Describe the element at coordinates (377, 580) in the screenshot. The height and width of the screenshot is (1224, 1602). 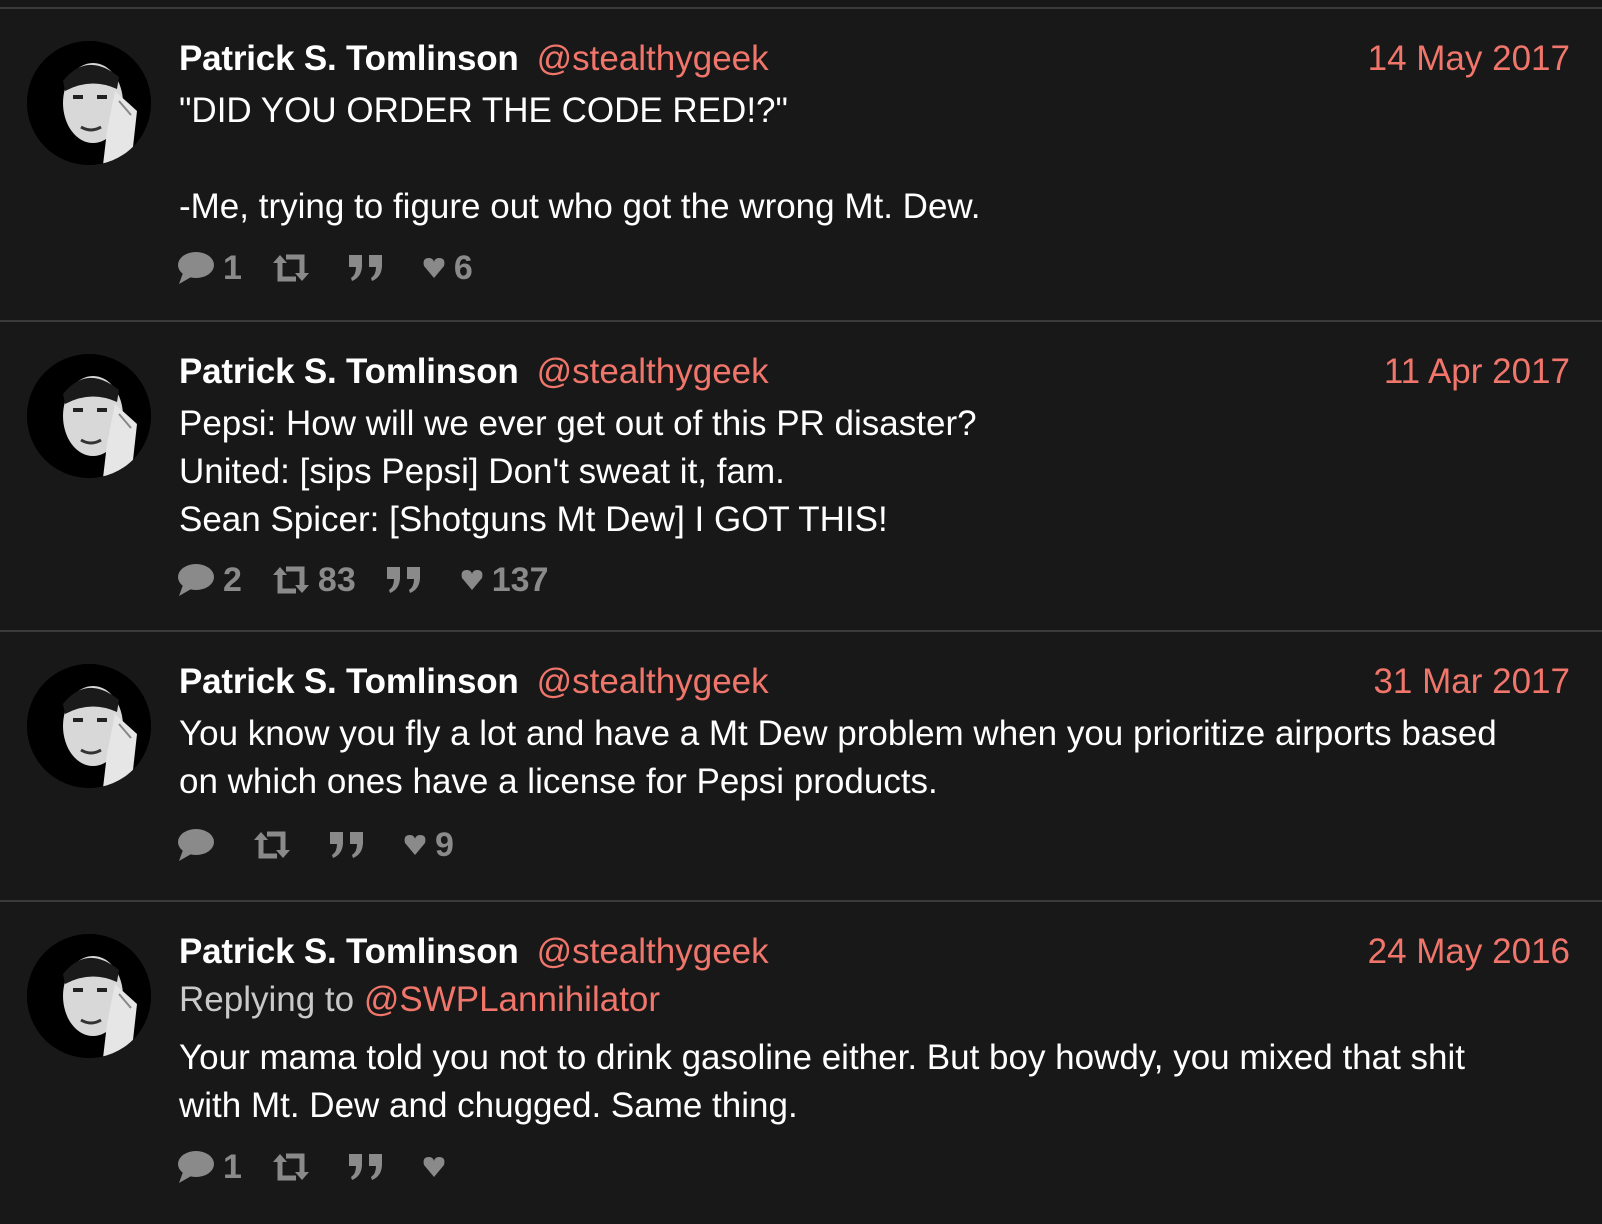
I see `tweet-actions: 2 83 137` at that location.